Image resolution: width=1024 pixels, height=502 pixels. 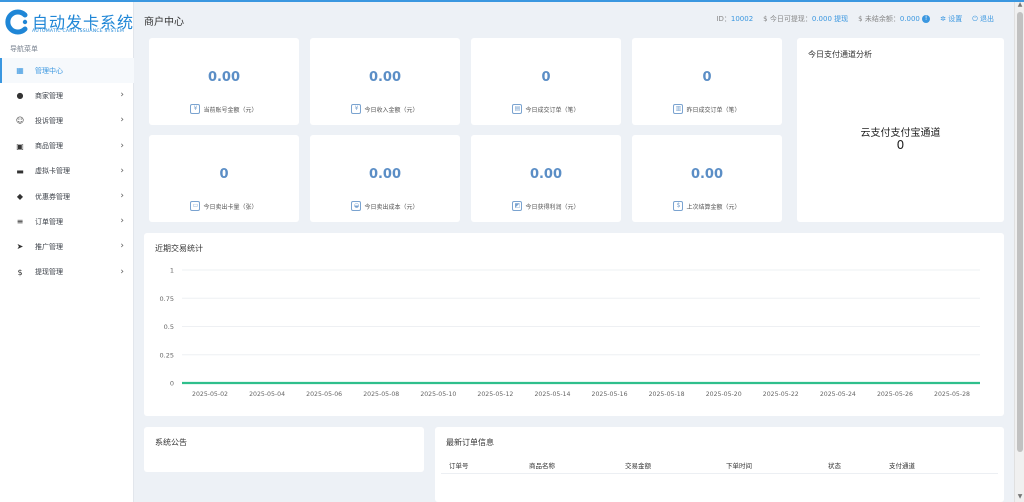 I want to click on stat-label: 今日卖出卡量（张）, so click(x=230, y=207).